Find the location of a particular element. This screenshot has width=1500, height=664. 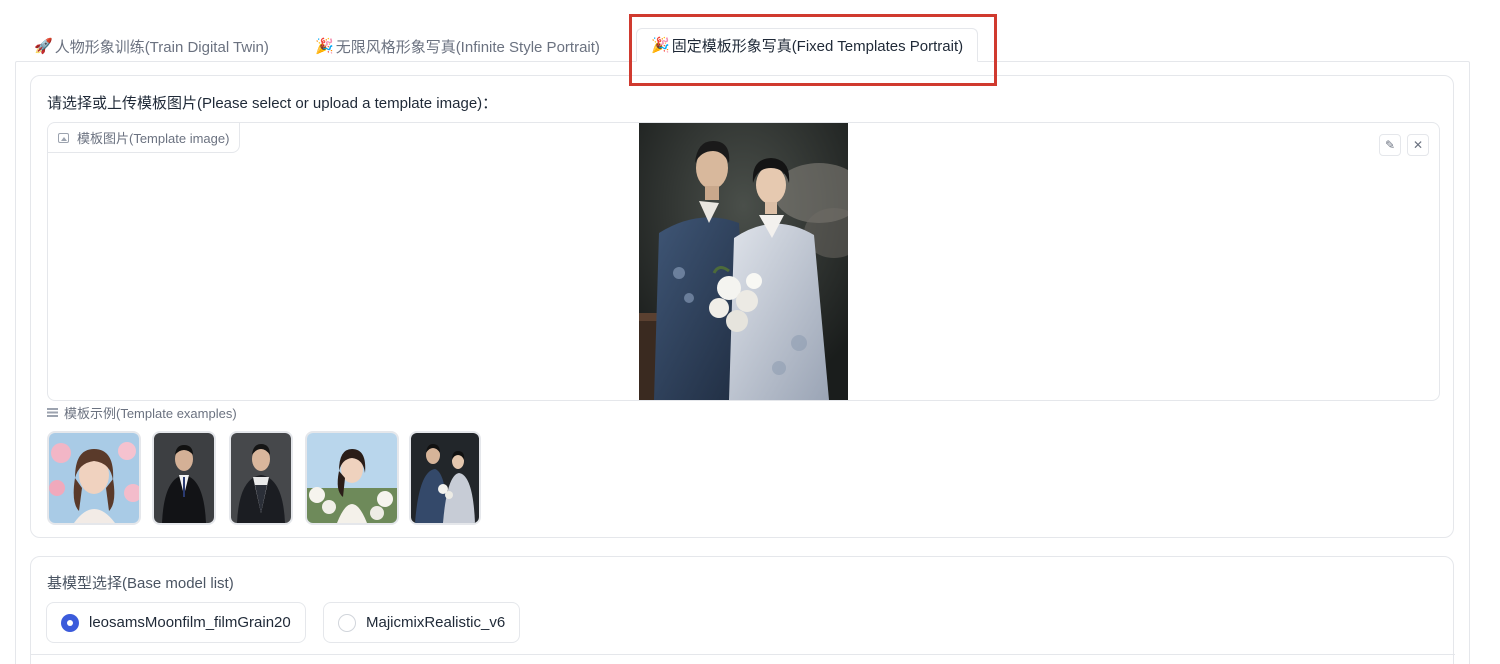

radio-option-label: MajicmixRealistic_v6 is located at coordinates (436, 622).